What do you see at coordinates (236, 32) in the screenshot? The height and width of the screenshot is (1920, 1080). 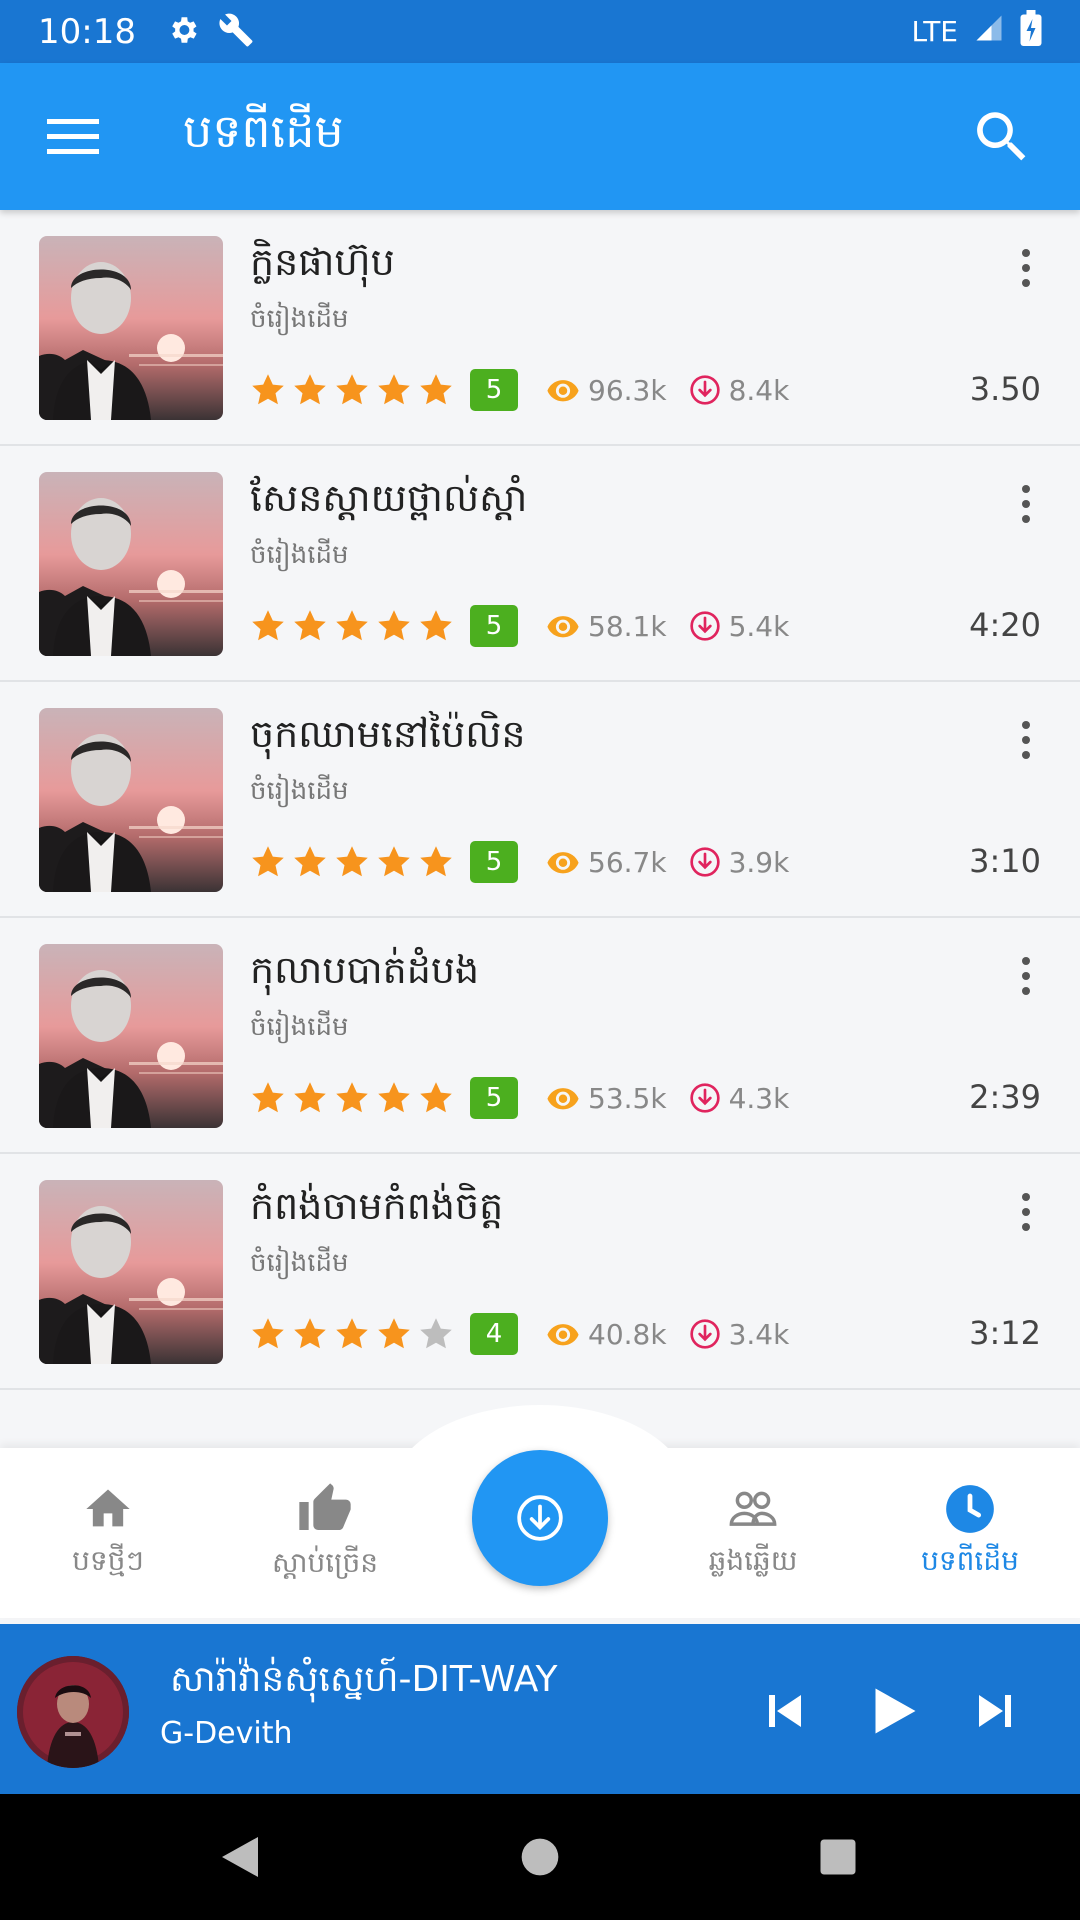 I see `wrench-icon` at bounding box center [236, 32].